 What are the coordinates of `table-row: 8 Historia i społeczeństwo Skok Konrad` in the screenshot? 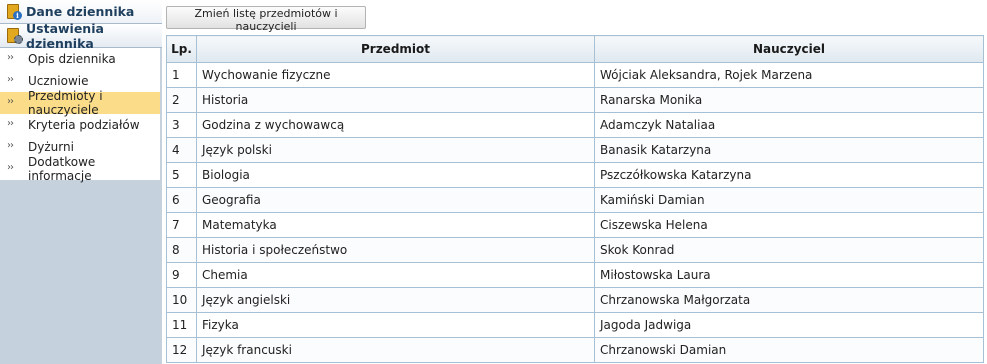 It's located at (575, 250).